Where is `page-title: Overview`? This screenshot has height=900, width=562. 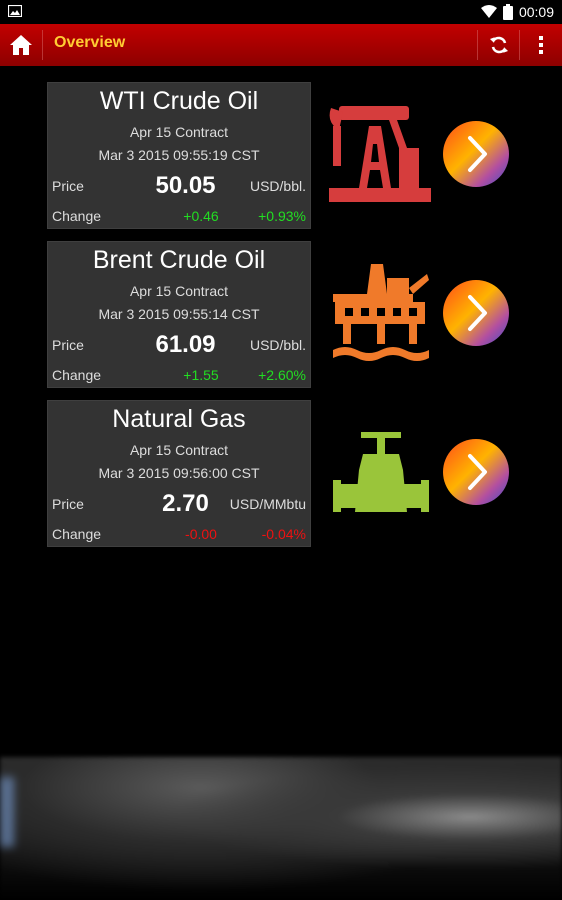 page-title: Overview is located at coordinates (90, 42).